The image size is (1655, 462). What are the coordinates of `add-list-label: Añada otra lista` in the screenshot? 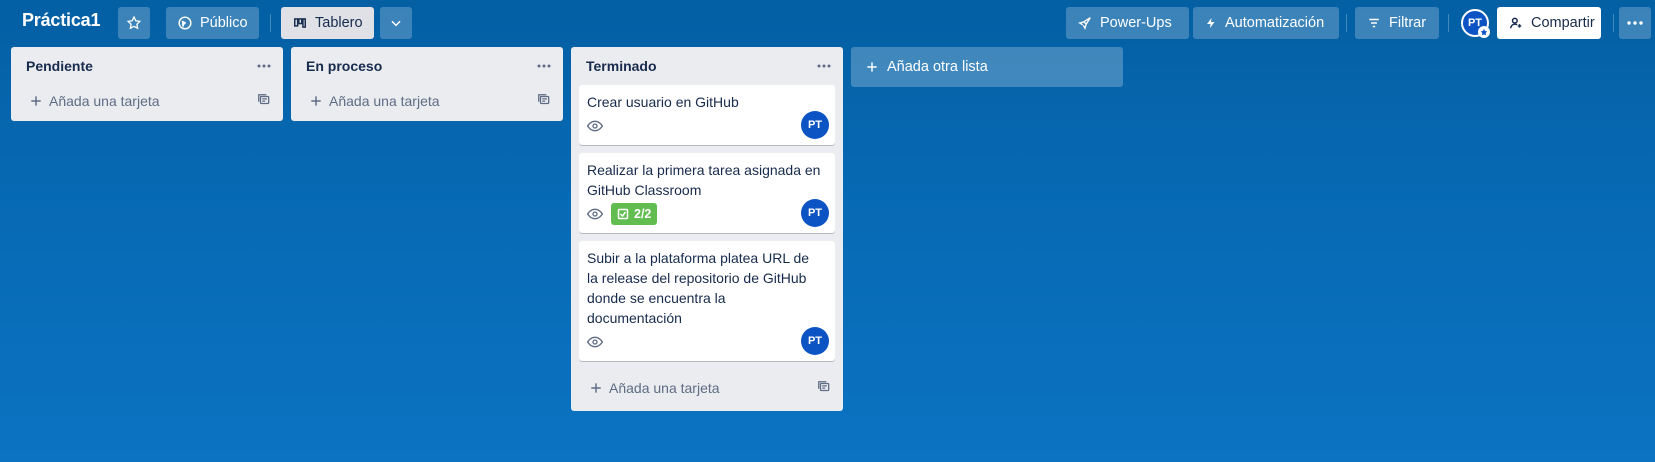 It's located at (937, 67).